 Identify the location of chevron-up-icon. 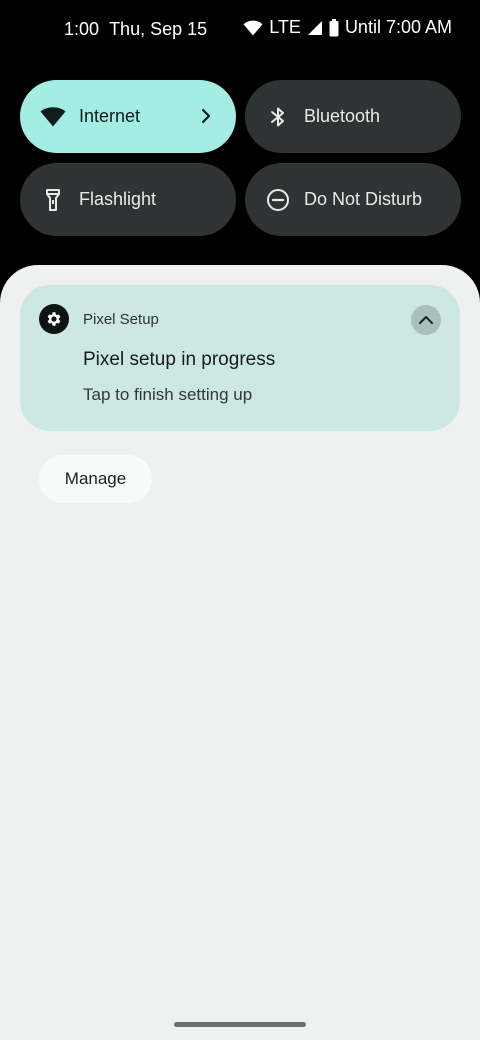
(426, 320).